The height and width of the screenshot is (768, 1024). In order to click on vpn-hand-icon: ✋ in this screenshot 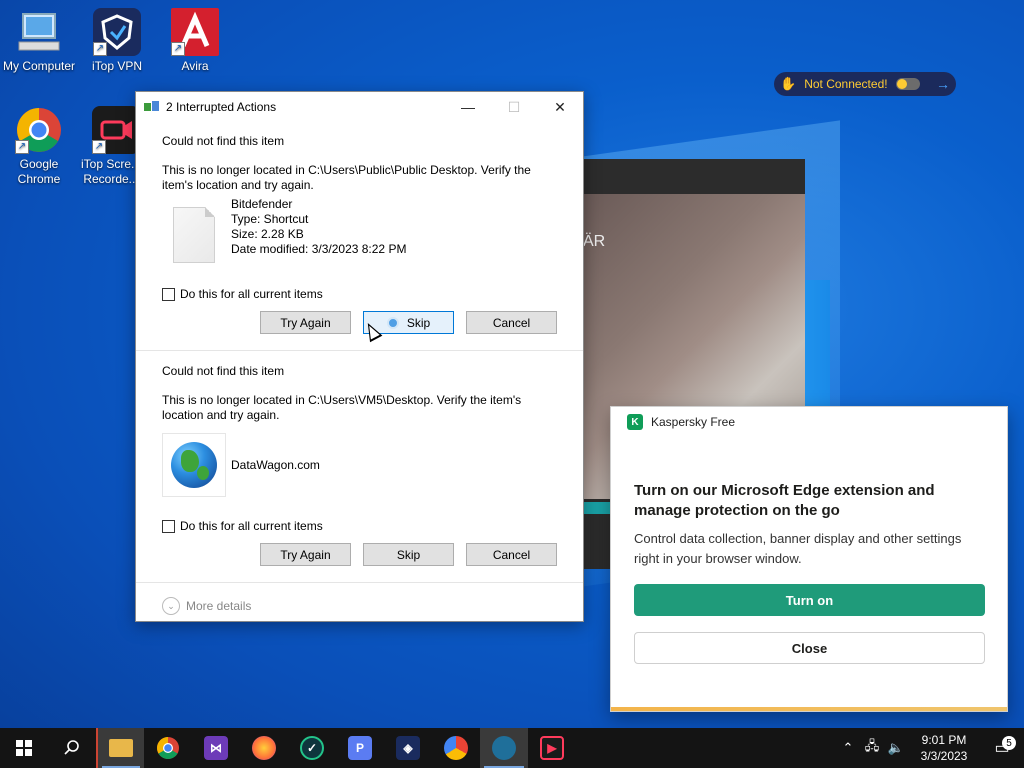, I will do `click(788, 83)`.